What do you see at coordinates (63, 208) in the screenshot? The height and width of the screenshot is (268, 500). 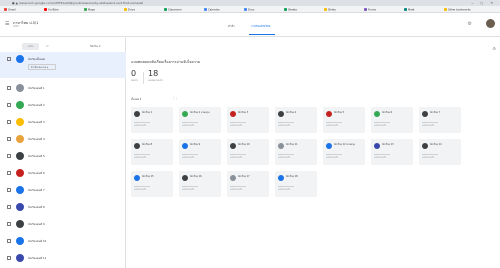 I see `sidebar-student-row: นักเรียนคนที่ 8` at bounding box center [63, 208].